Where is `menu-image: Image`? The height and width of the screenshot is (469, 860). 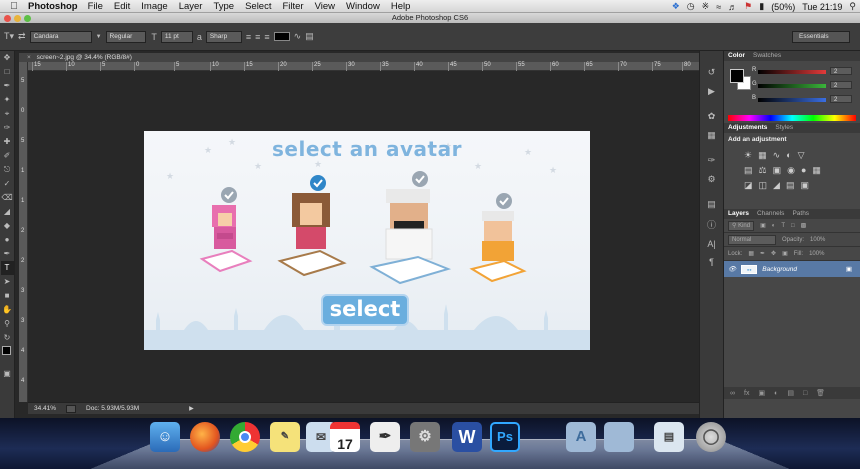 menu-image: Image is located at coordinates (154, 6).